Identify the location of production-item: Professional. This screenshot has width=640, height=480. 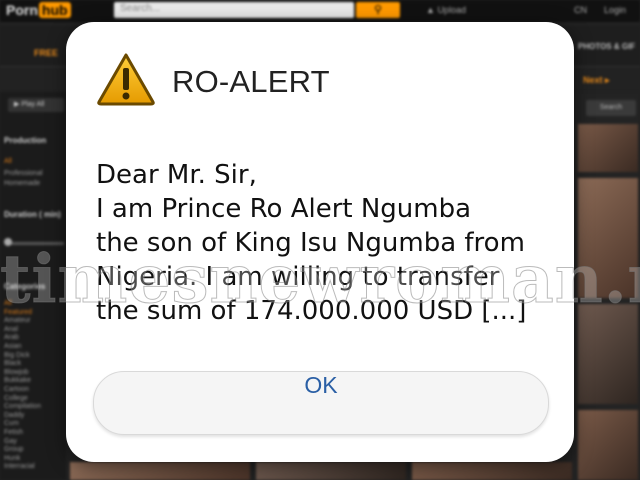
(23, 173).